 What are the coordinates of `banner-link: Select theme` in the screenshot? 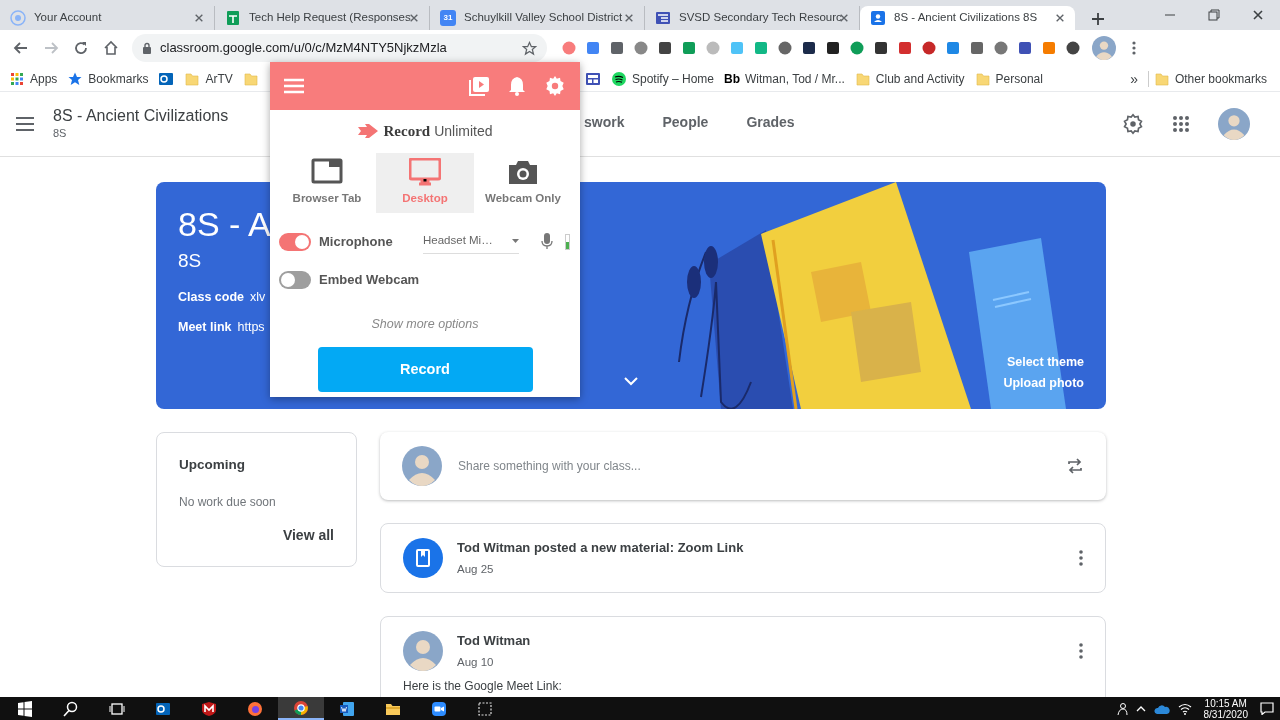 It's located at (1045, 362).